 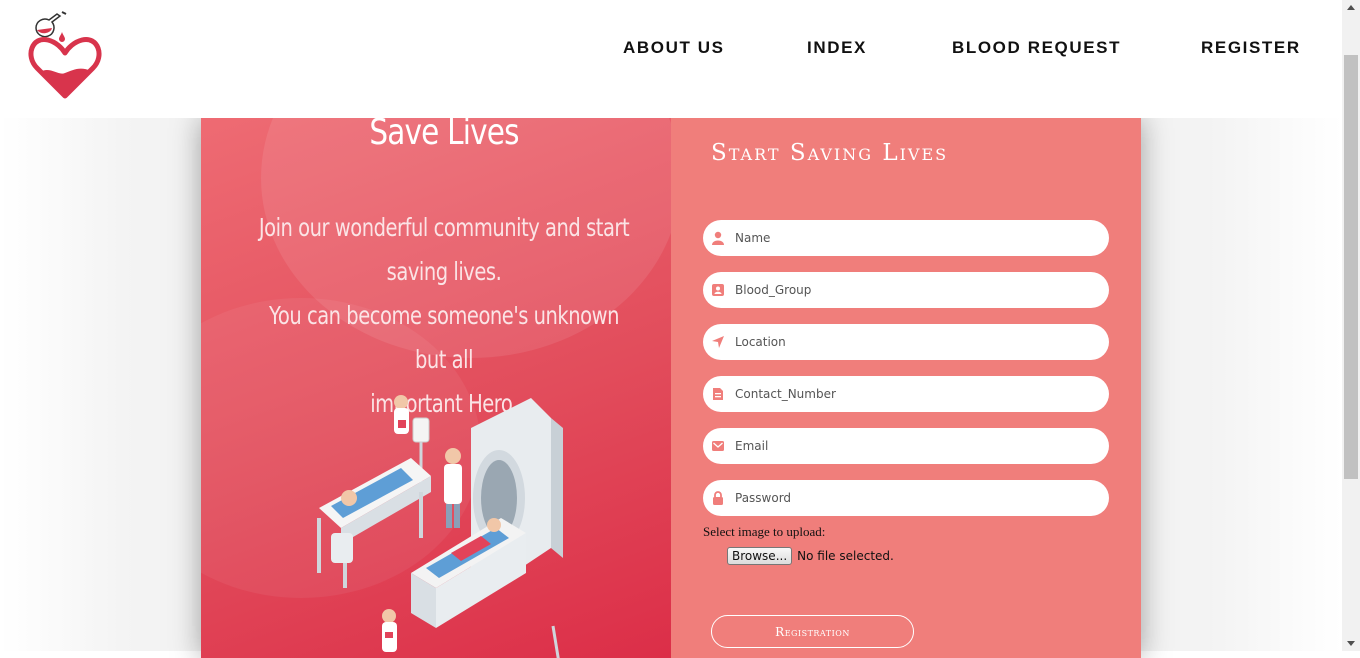 I want to click on password-field, so click(x=906, y=498).